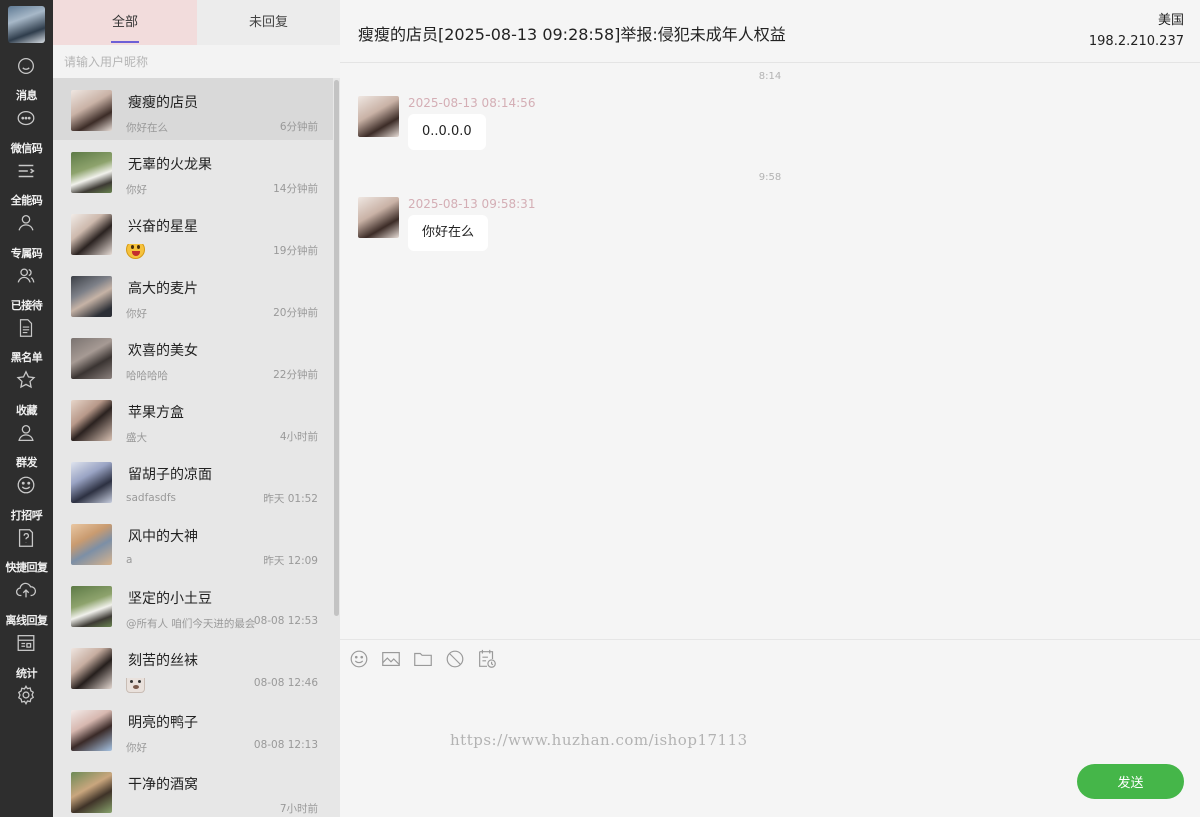  I want to click on contact-name: 留胡子的凉面, so click(170, 475).